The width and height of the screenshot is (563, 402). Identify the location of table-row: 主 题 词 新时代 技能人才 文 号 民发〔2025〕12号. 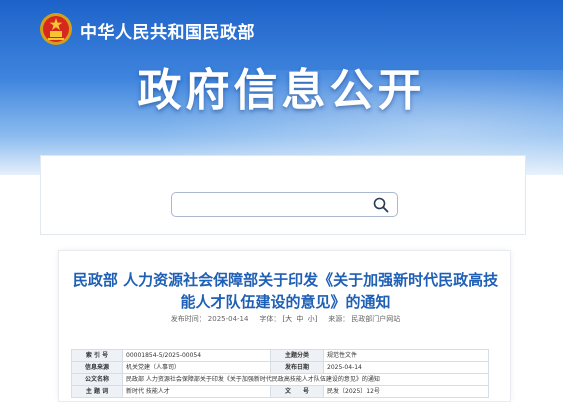
(280, 391).